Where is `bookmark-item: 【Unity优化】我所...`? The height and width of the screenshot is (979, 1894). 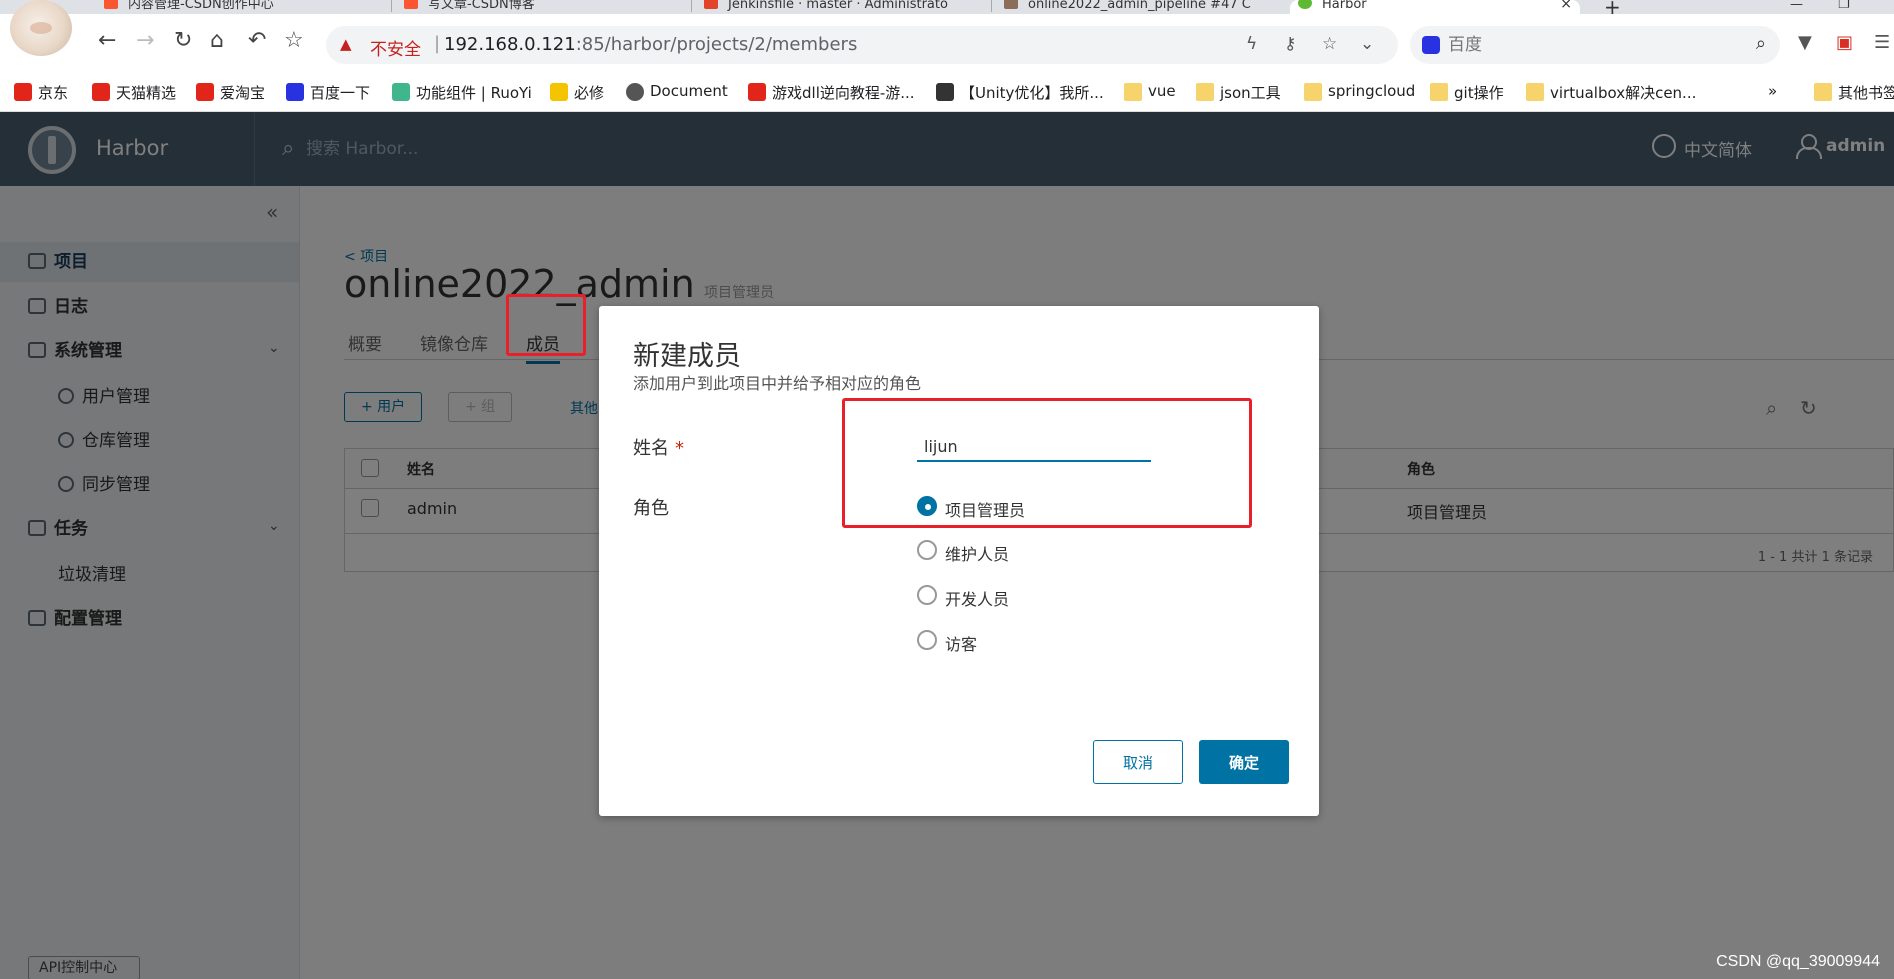
bookmark-item: 【Unity优化】我所... is located at coordinates (1020, 92).